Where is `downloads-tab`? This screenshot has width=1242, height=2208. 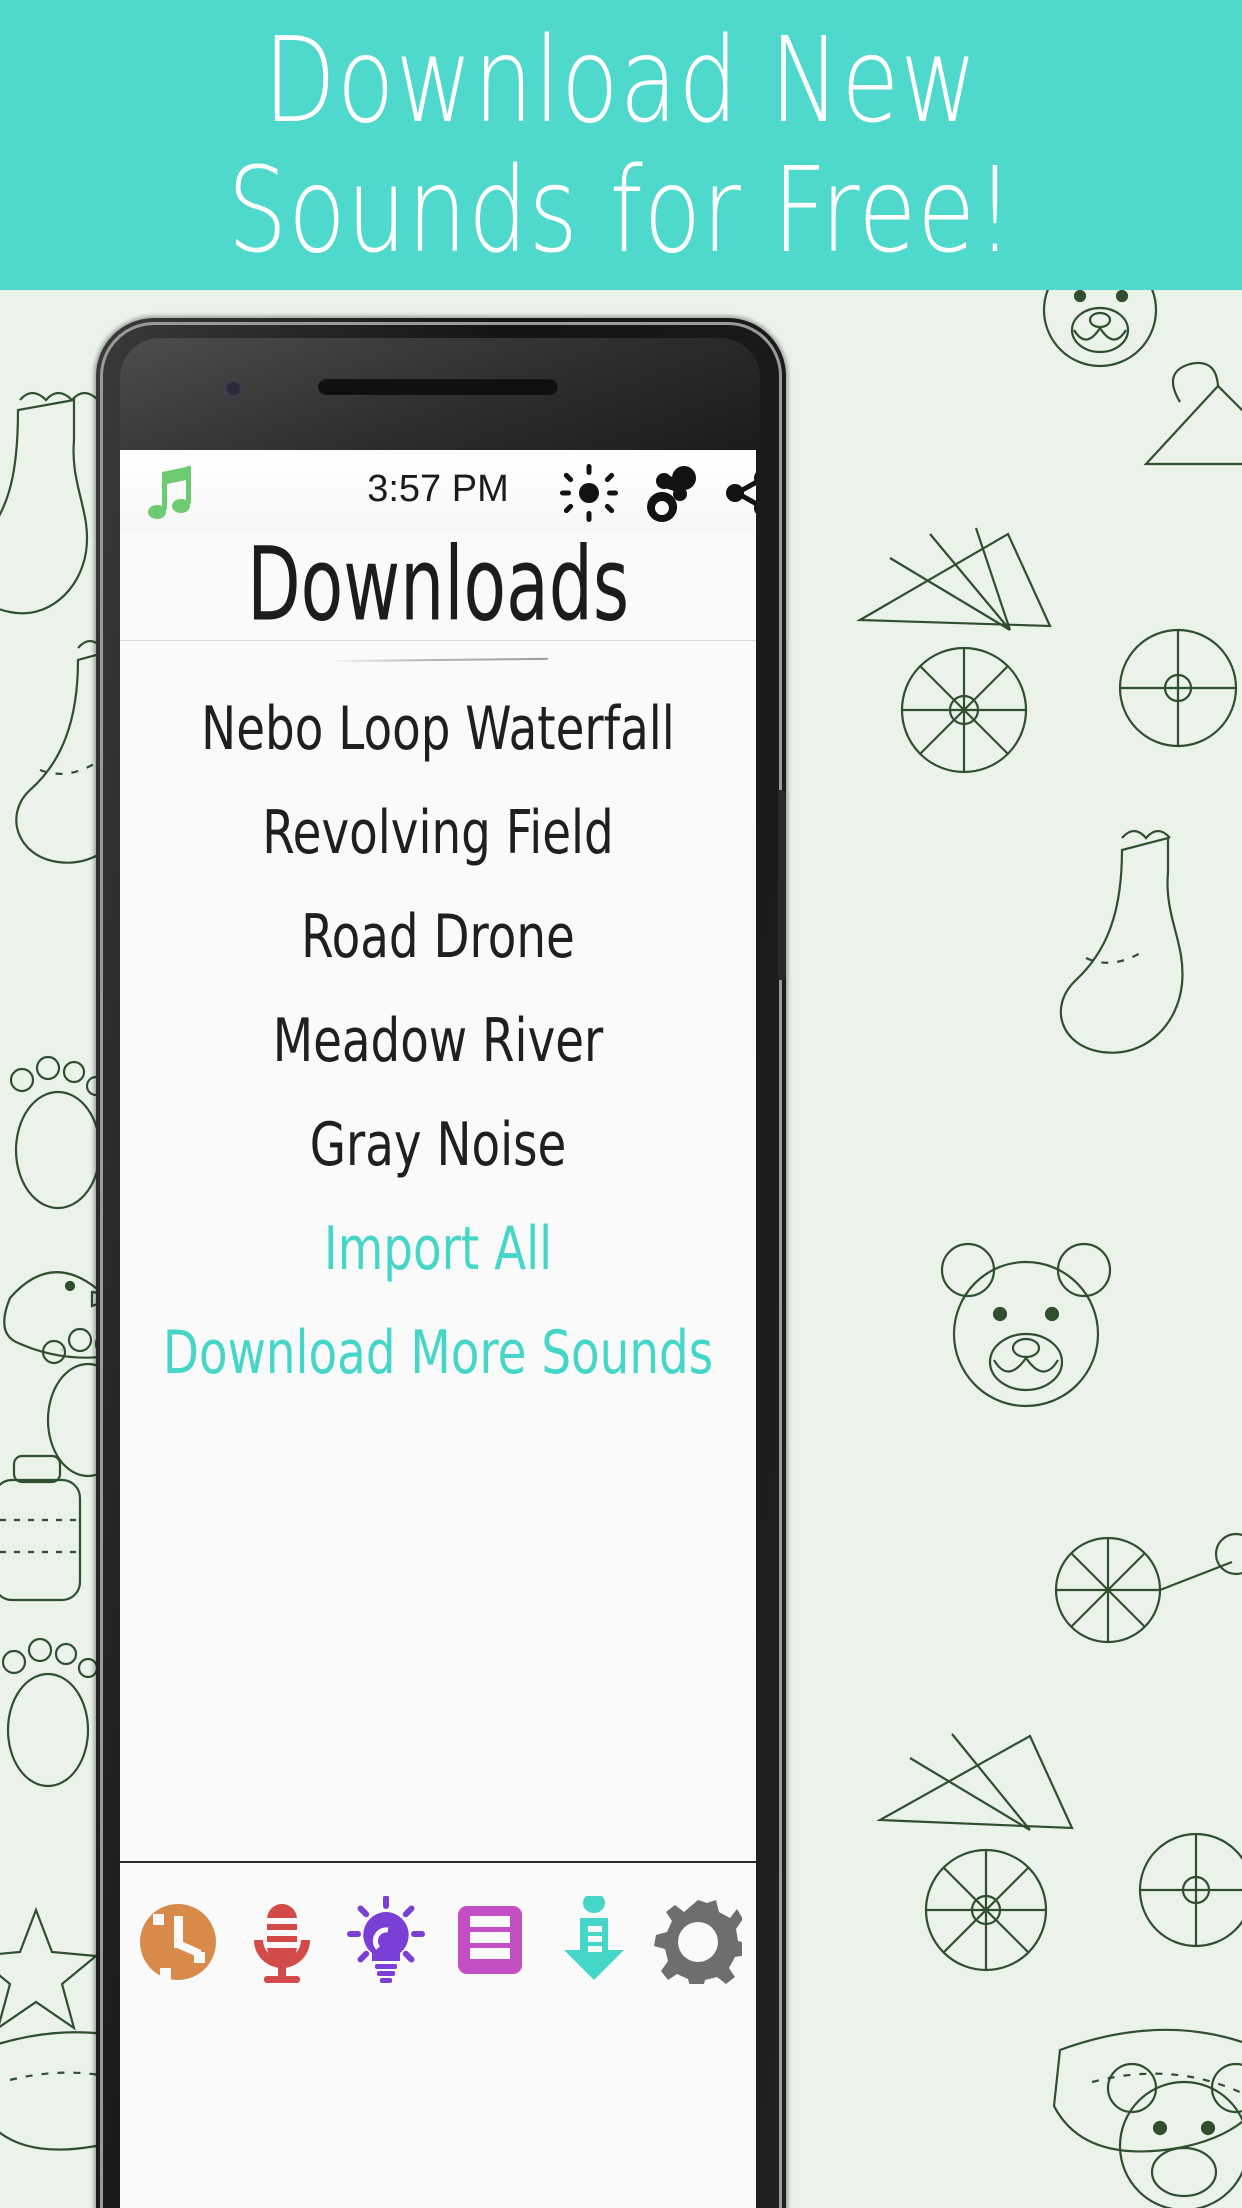
downloads-tab is located at coordinates (594, 1942).